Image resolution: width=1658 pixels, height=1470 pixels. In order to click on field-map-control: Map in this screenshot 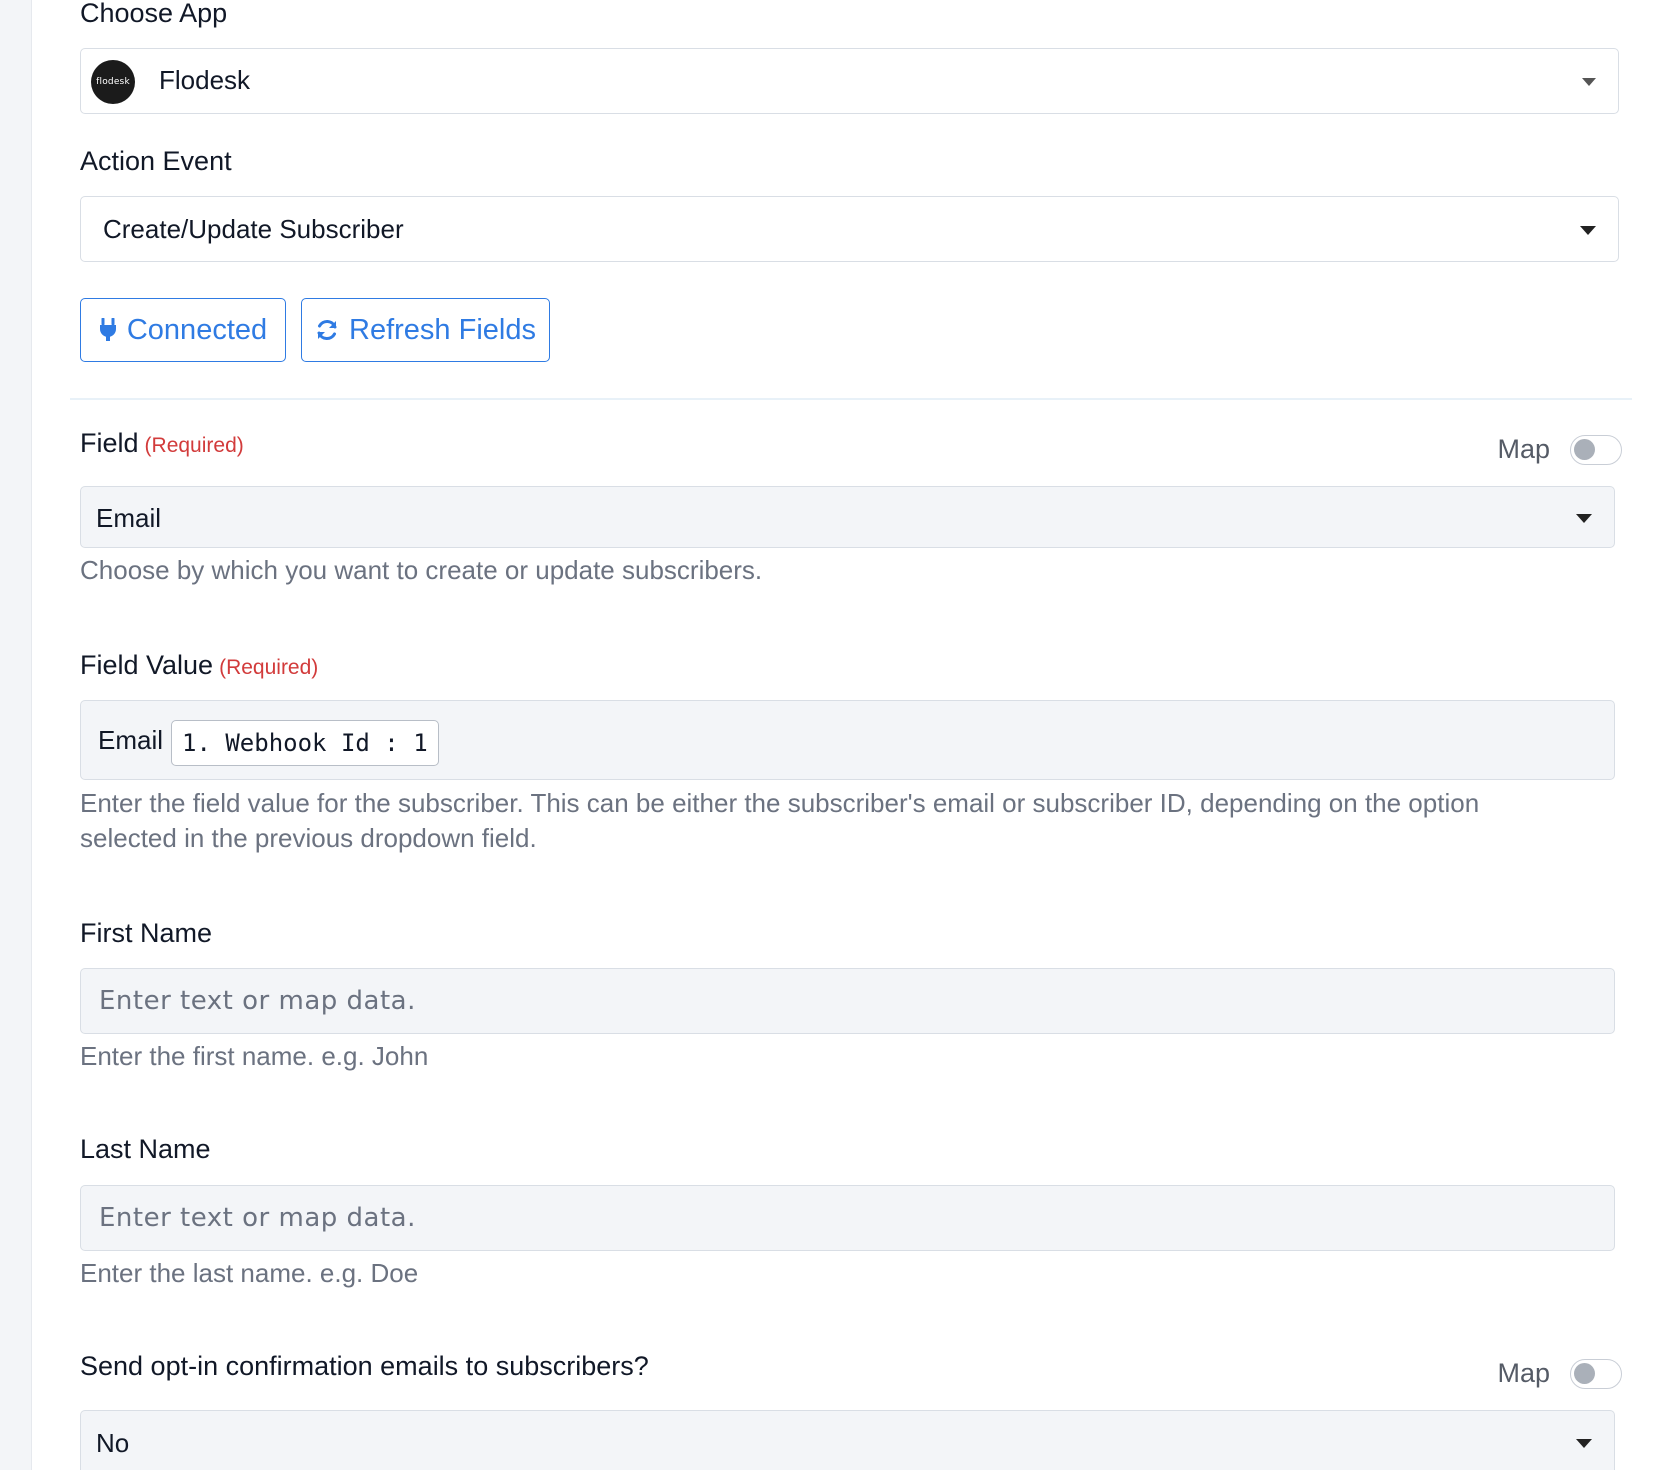, I will do `click(1559, 449)`.